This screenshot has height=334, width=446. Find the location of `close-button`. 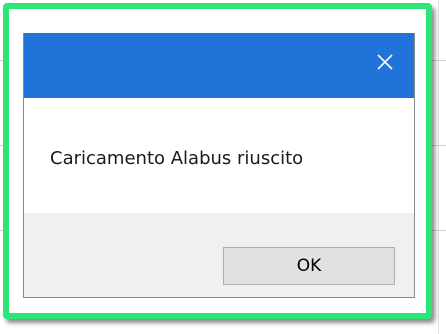

close-button is located at coordinates (385, 62).